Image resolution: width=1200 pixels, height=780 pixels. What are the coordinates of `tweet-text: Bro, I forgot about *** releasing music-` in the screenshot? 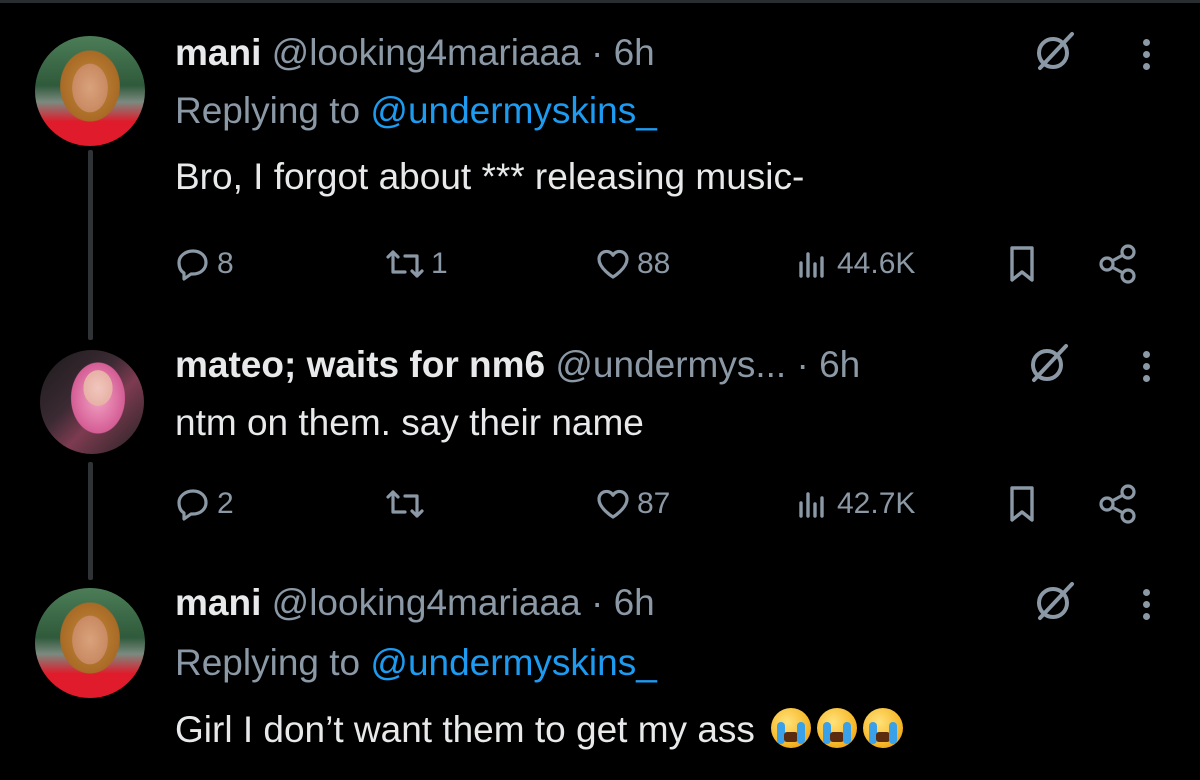 It's located at (490, 176).